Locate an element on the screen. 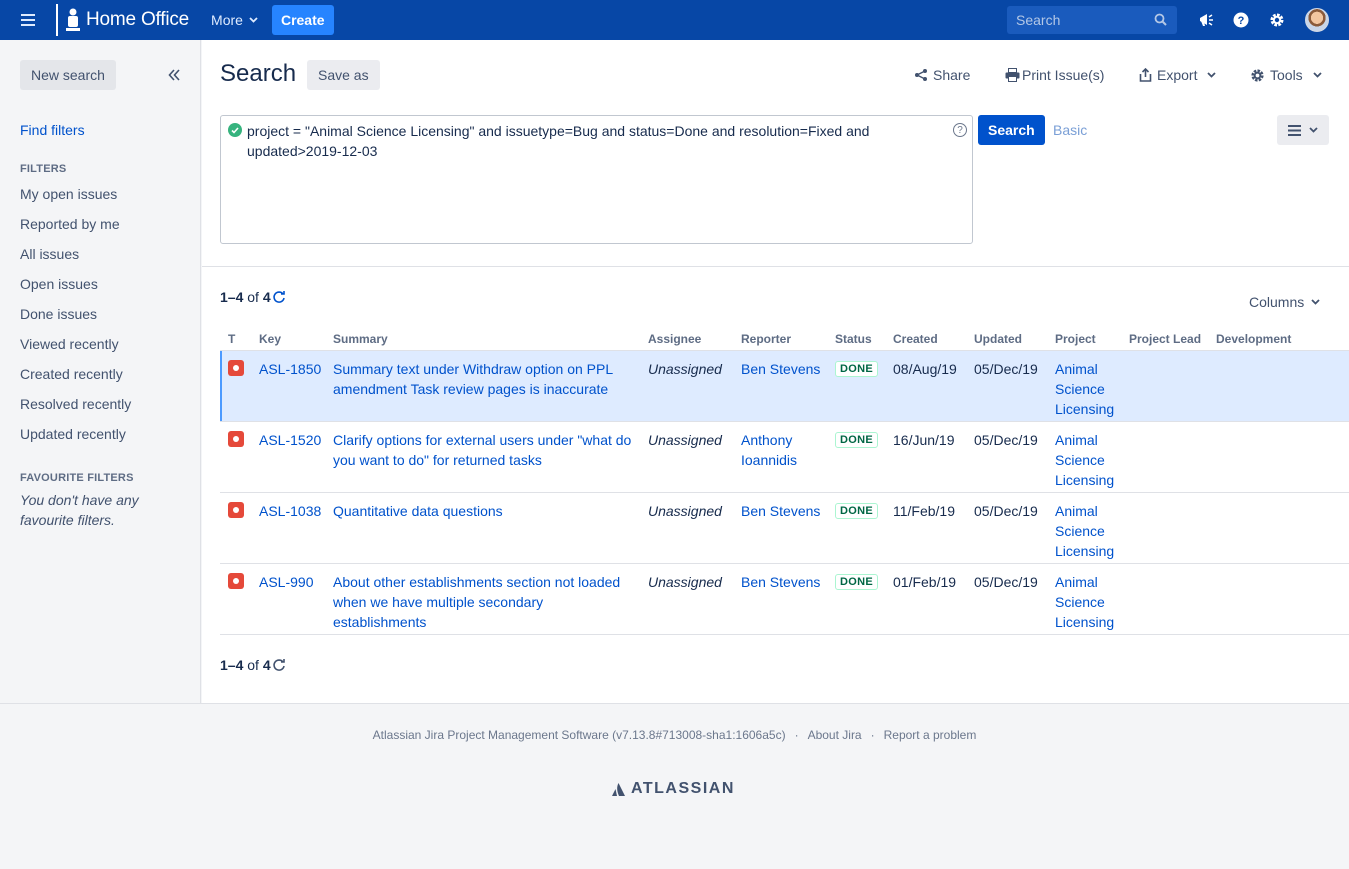  issue-summary-link: Quantitative data questions is located at coordinates (418, 511).